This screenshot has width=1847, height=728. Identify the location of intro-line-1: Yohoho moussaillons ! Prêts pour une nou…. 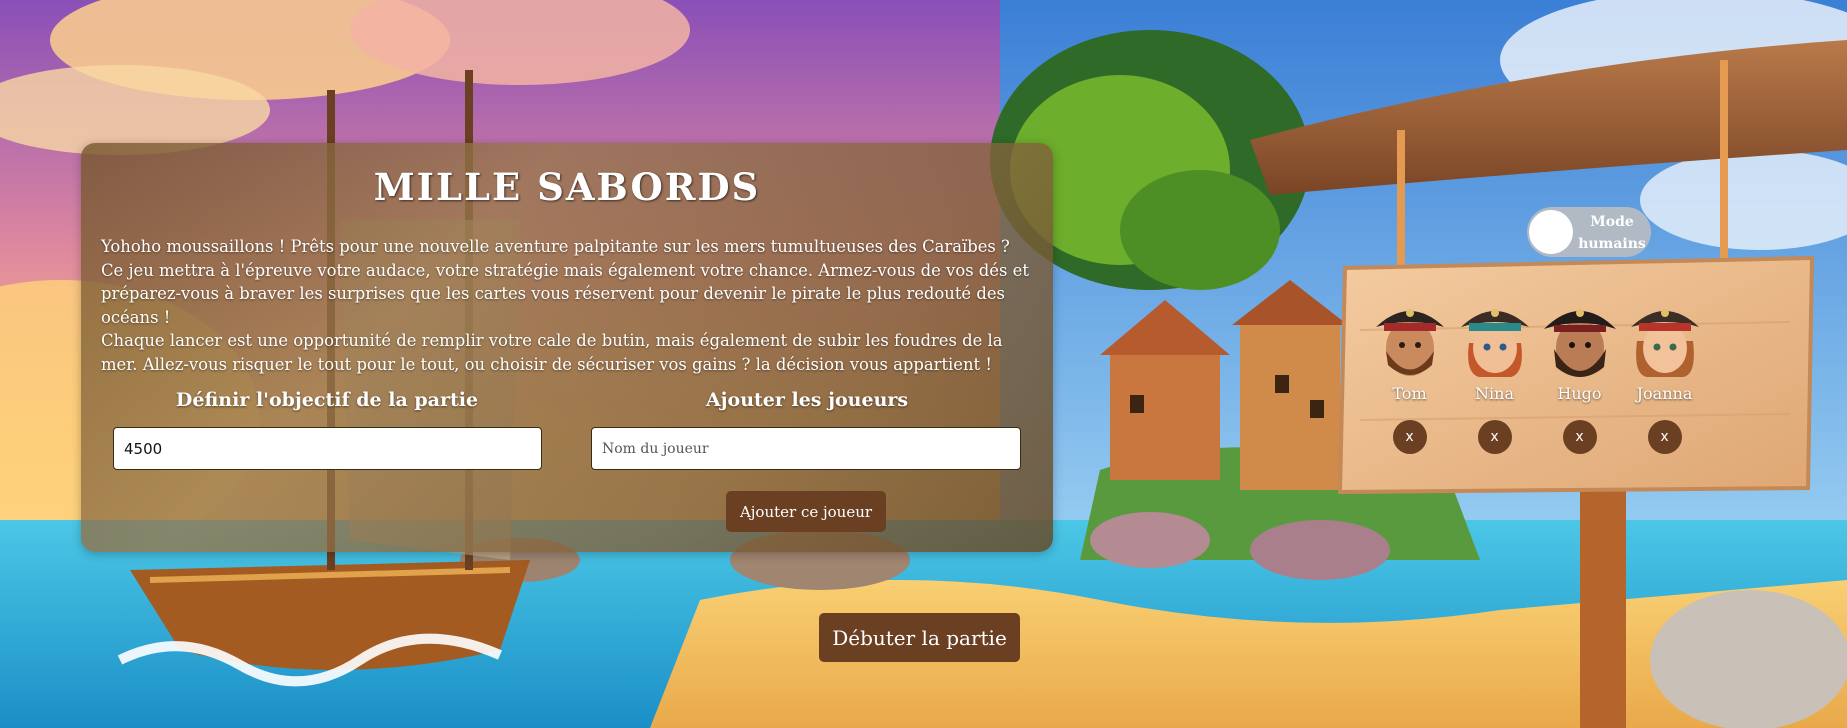
(555, 246).